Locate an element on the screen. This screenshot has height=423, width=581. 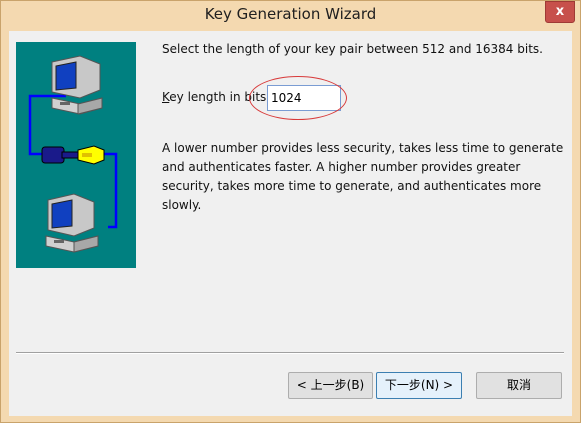
title-bar: Key Generation Wizard x is located at coordinates (290, 16).